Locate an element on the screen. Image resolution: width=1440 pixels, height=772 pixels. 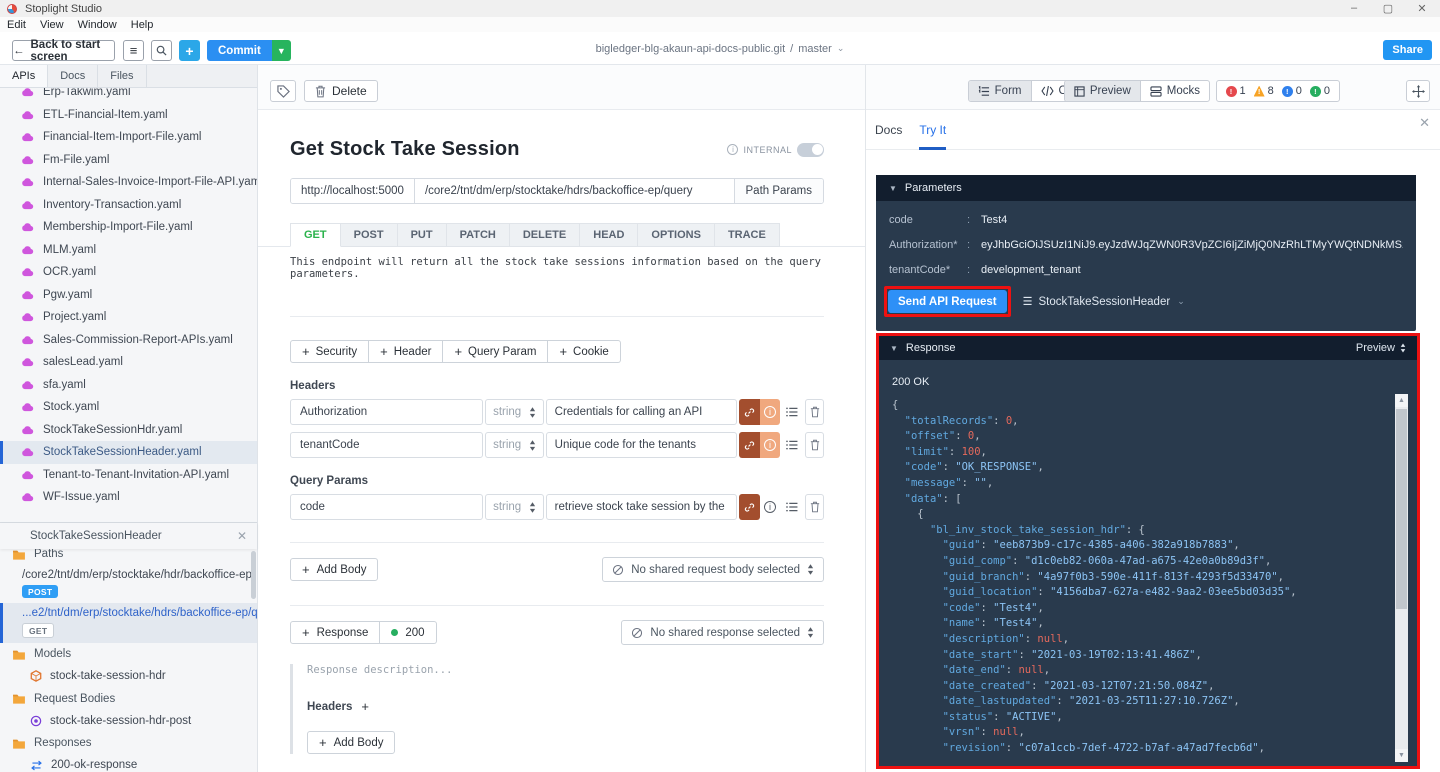
add-cookie-button: + Cookie is located at coordinates (584, 351).